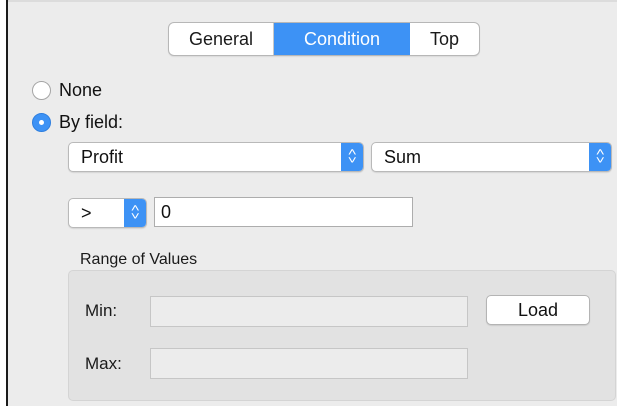 This screenshot has width=617, height=406. I want to click on range-of-values-title: Range of Values, so click(139, 259).